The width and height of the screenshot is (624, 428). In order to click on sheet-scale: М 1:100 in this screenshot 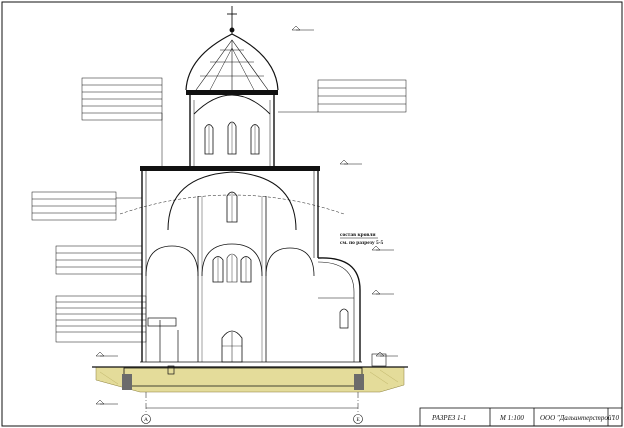, I will do `click(511, 418)`.